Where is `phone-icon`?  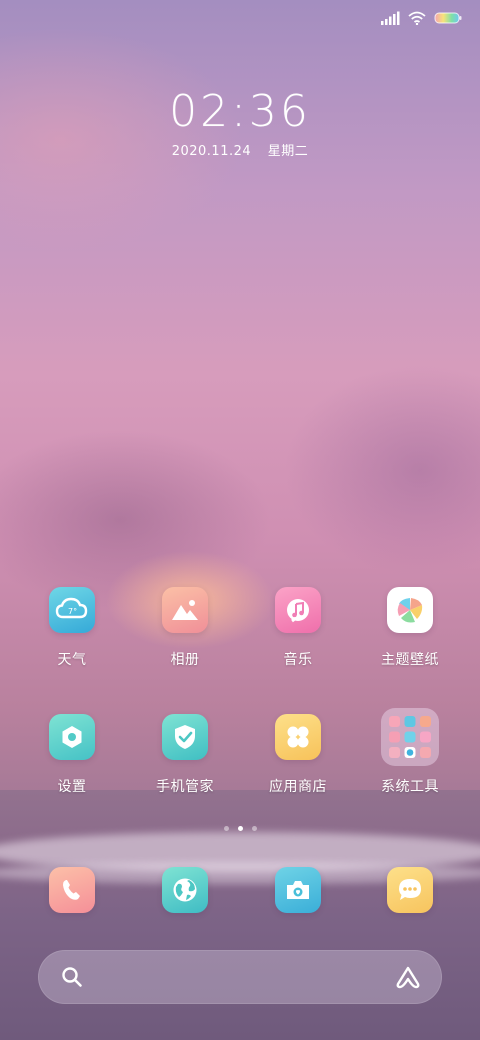 phone-icon is located at coordinates (72, 890).